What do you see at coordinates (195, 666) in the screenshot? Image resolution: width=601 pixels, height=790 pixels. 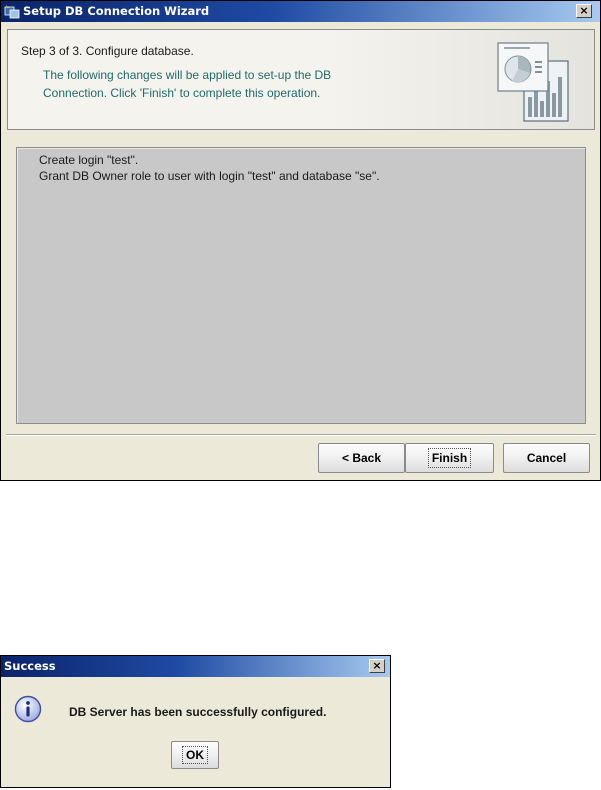 I see `success-titlebar: Success ×` at bounding box center [195, 666].